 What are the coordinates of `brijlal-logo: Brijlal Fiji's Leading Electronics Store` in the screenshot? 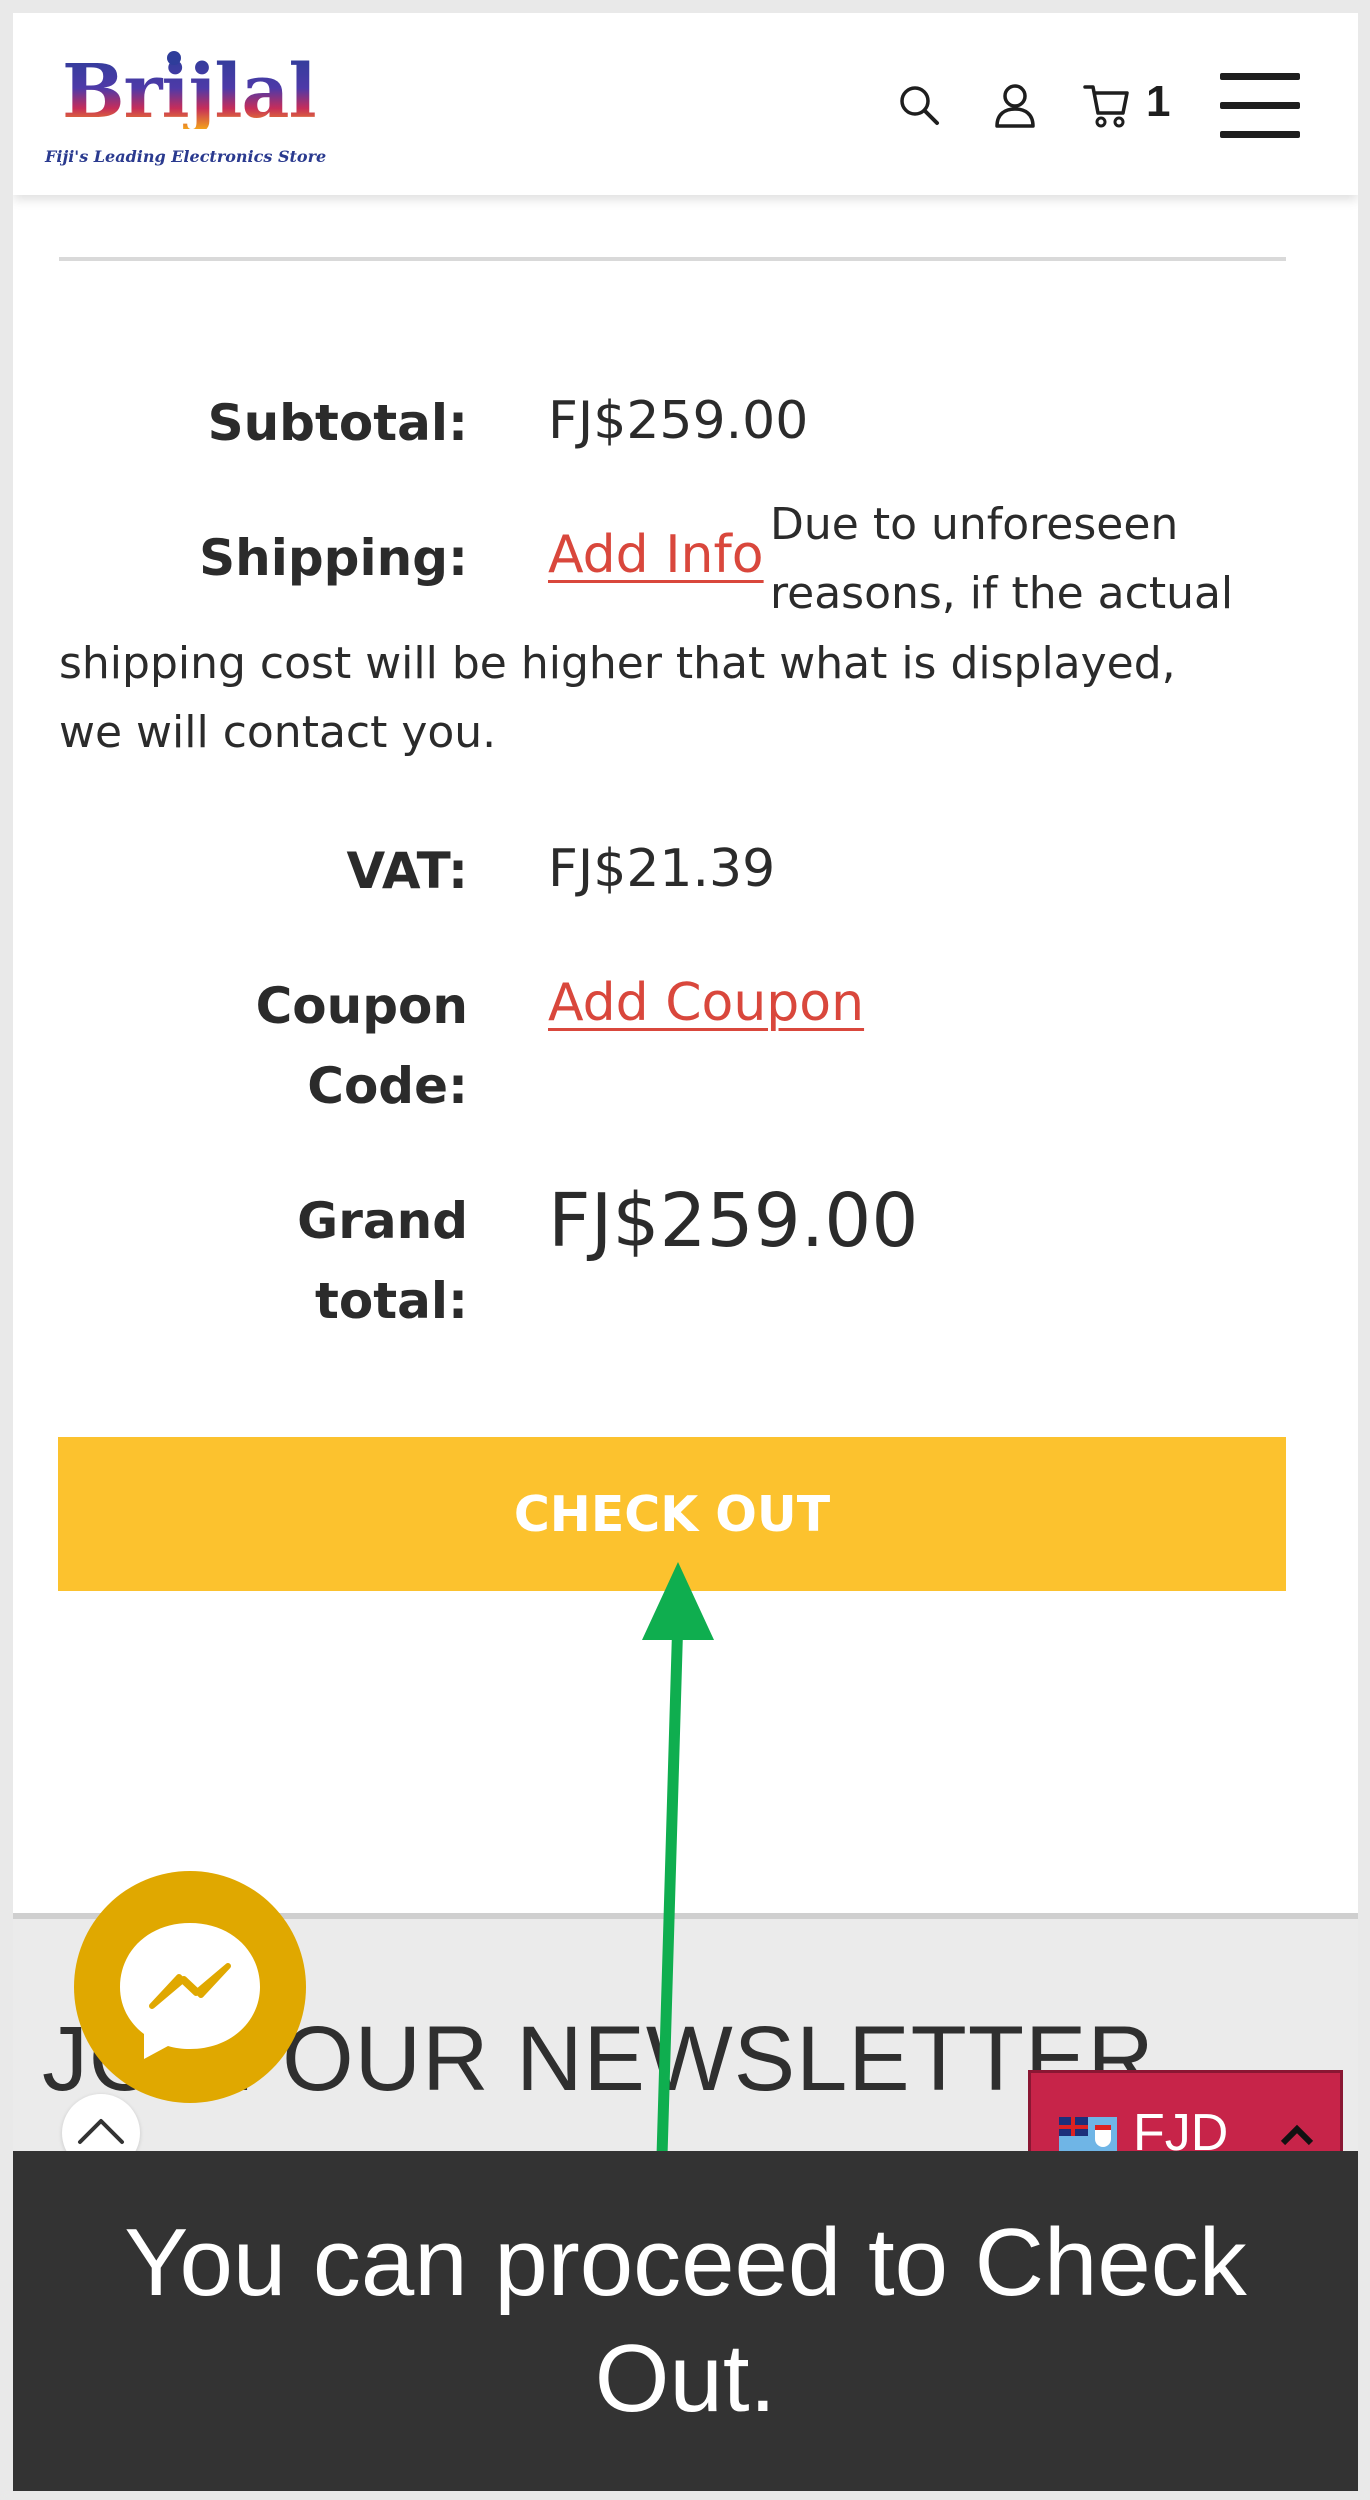 It's located at (183, 102).